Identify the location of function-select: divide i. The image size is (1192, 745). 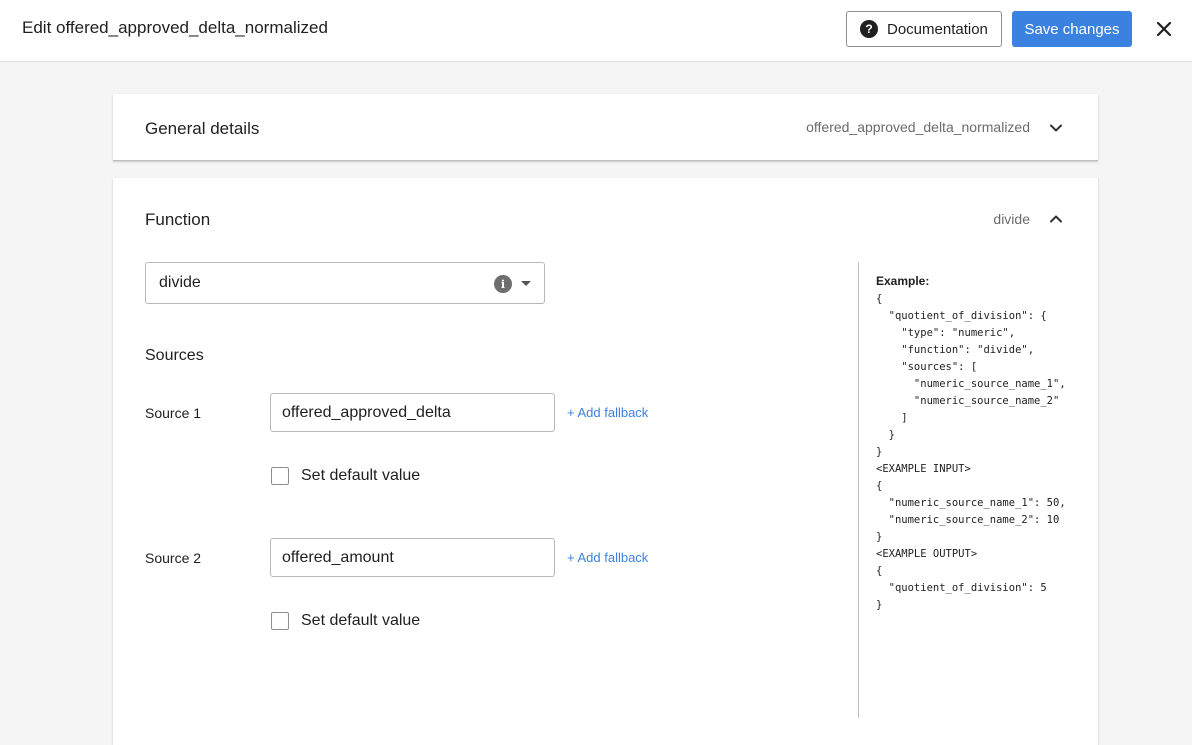
(345, 283).